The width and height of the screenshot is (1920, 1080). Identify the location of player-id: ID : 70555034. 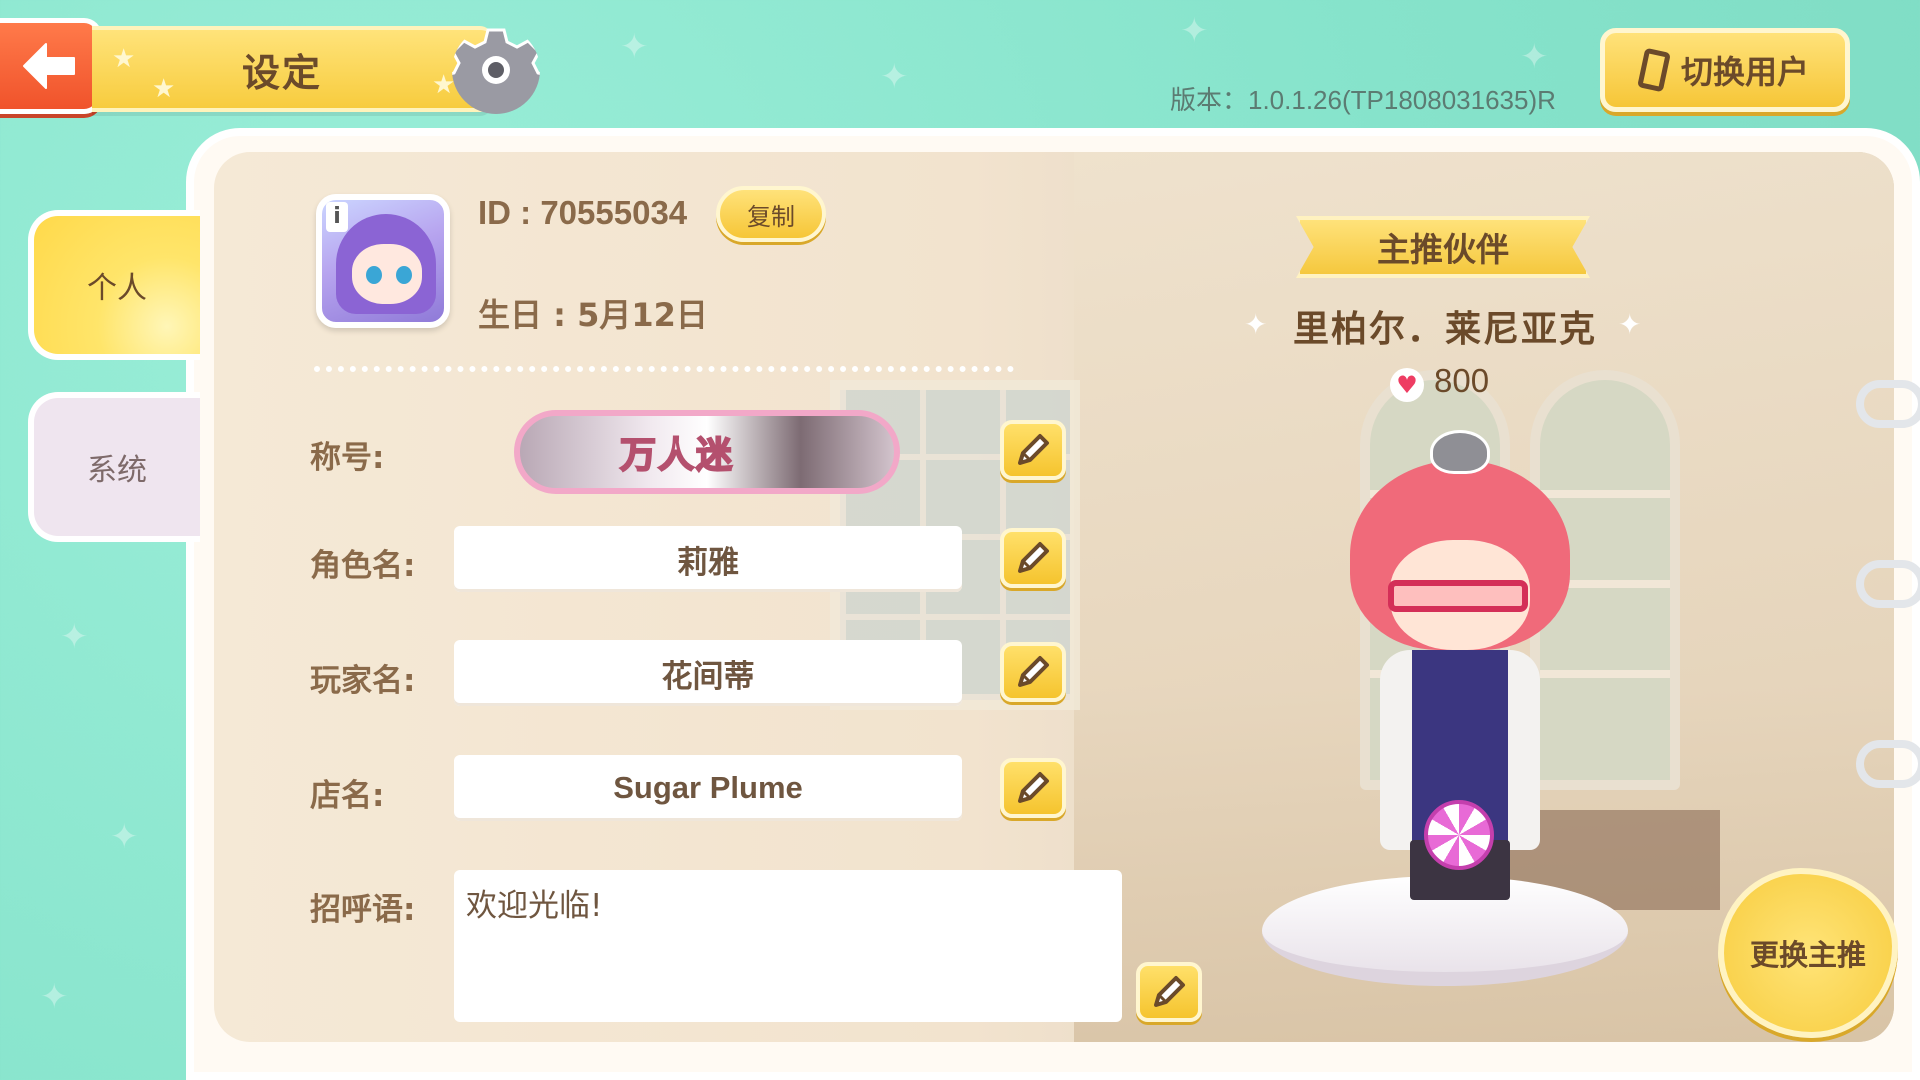
(583, 212).